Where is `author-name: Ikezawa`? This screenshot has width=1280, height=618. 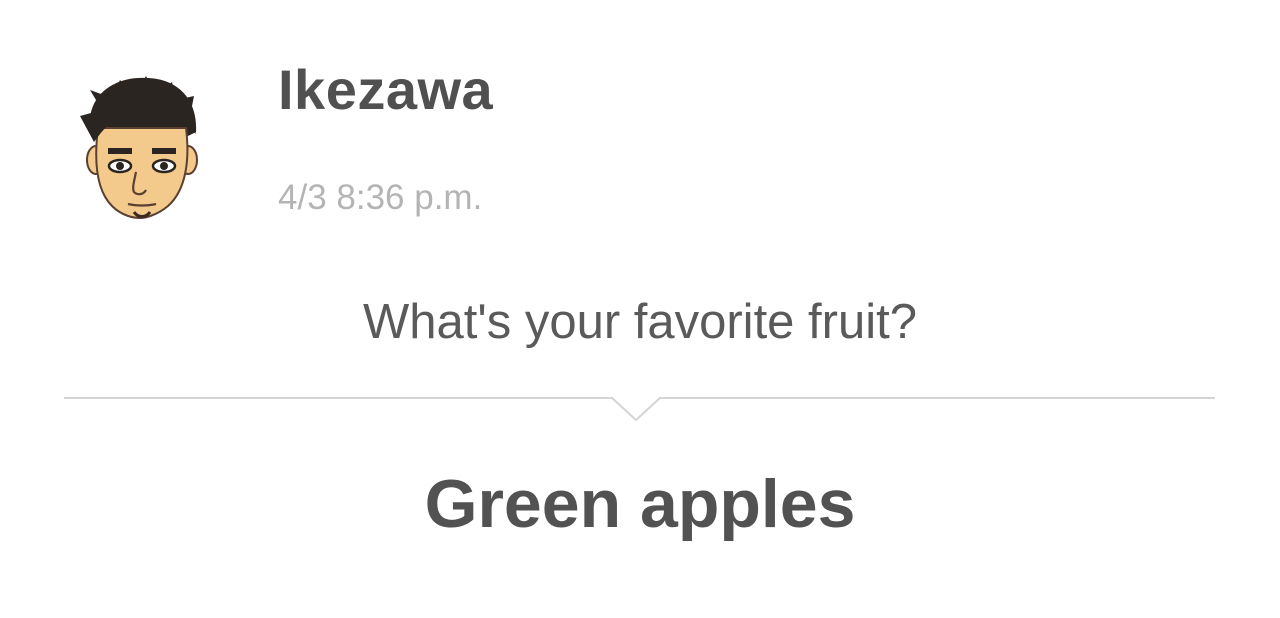 author-name: Ikezawa is located at coordinates (385, 90).